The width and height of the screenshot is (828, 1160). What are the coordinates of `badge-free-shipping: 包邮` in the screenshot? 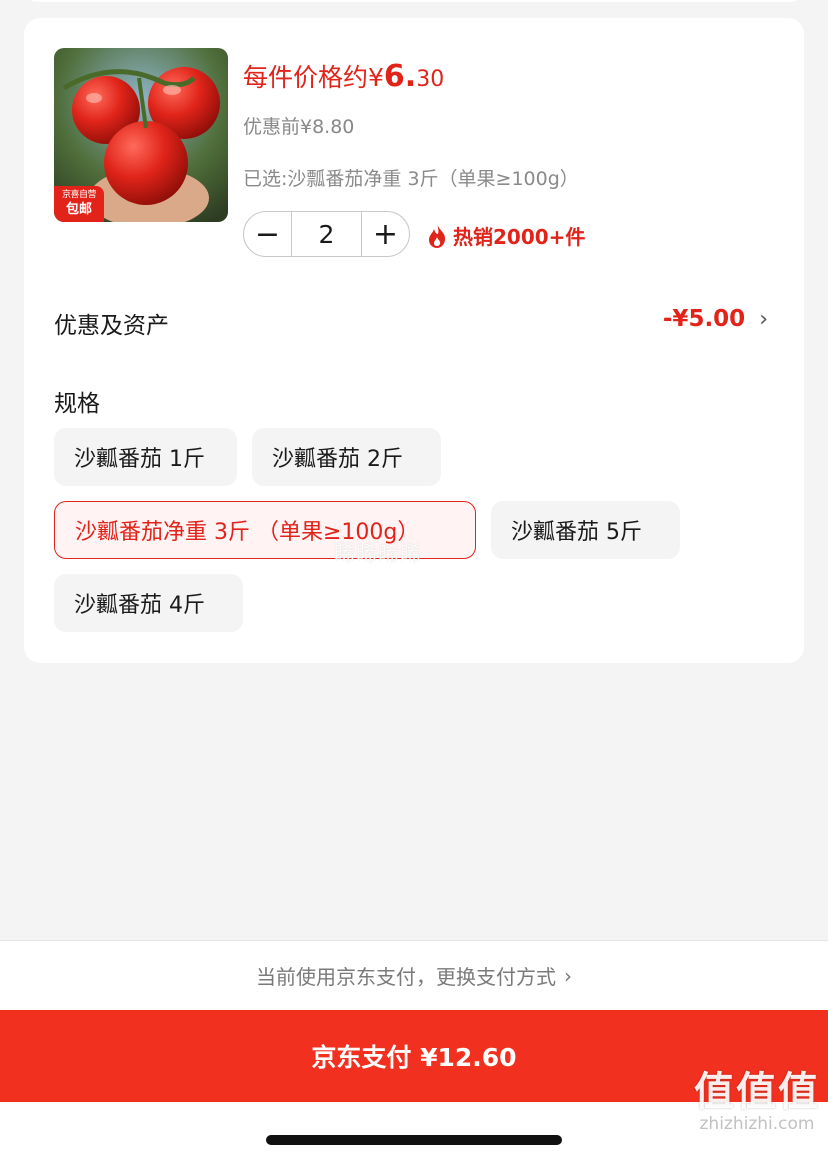 It's located at (78, 209).